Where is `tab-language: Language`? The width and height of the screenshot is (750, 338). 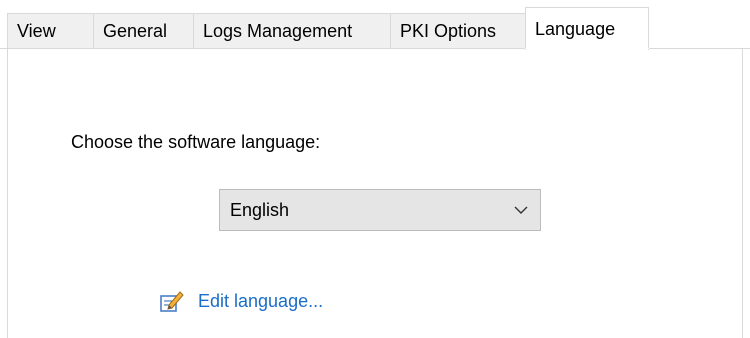 tab-language: Language is located at coordinates (587, 28).